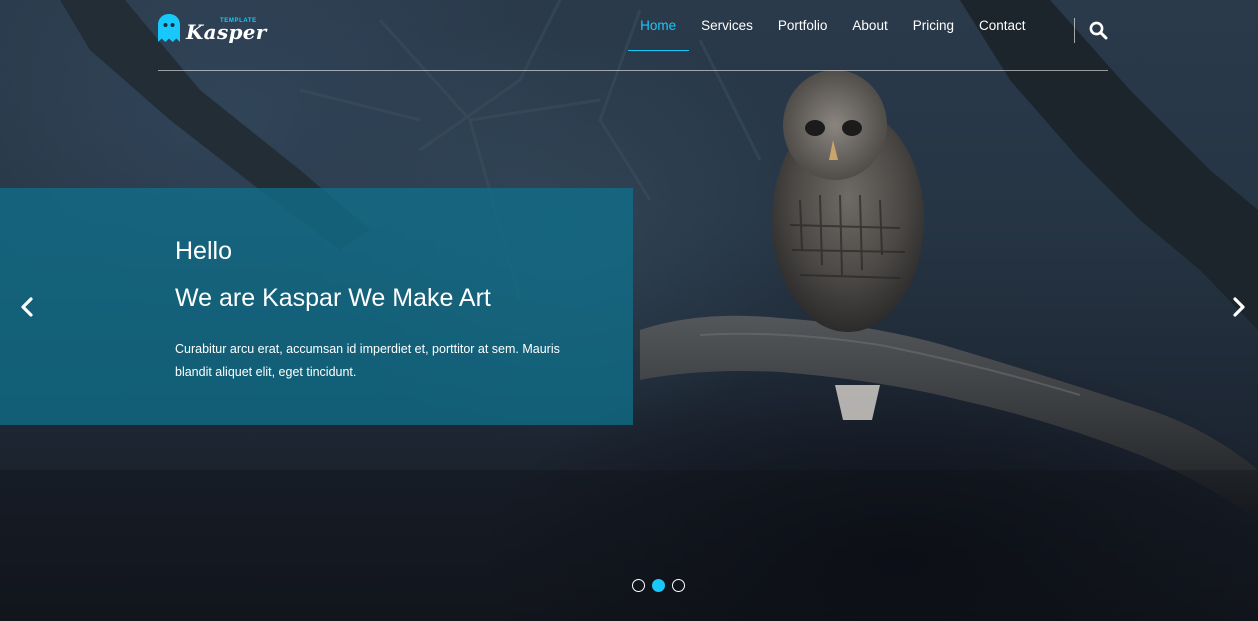 This screenshot has width=1258, height=621. I want to click on nav-item-home: Home, so click(658, 25).